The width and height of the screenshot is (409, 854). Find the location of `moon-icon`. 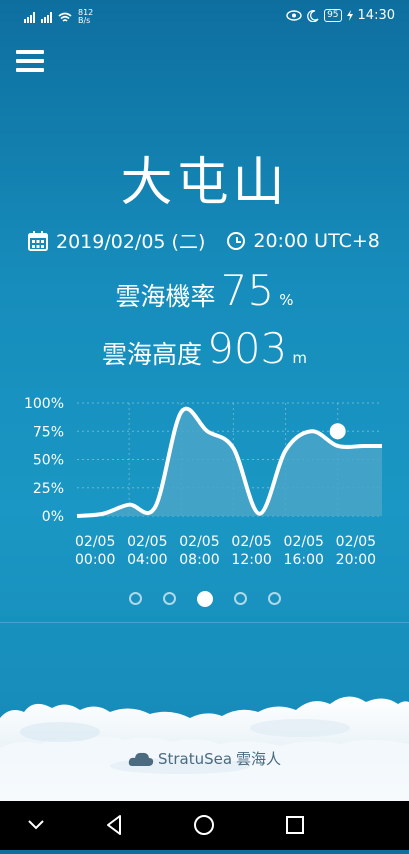

moon-icon is located at coordinates (313, 15).